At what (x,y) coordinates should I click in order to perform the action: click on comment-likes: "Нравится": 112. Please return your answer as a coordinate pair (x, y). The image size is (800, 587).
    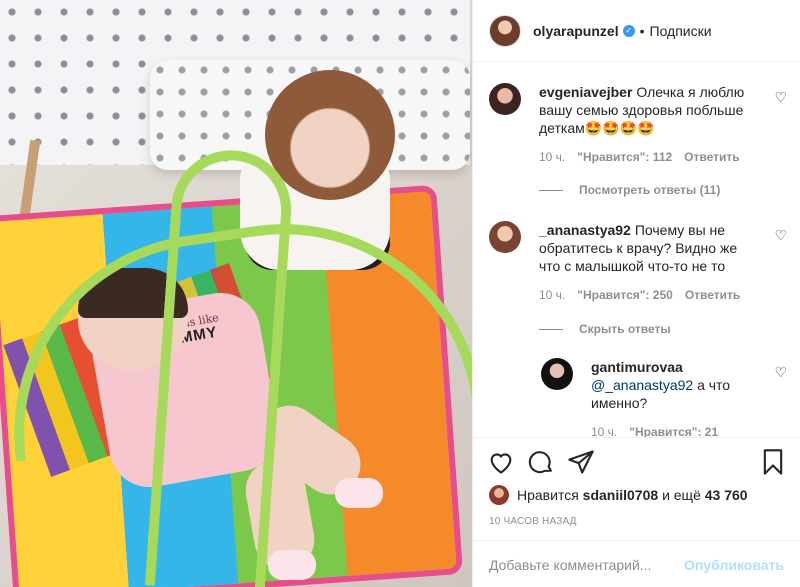
    Looking at the image, I should click on (624, 157).